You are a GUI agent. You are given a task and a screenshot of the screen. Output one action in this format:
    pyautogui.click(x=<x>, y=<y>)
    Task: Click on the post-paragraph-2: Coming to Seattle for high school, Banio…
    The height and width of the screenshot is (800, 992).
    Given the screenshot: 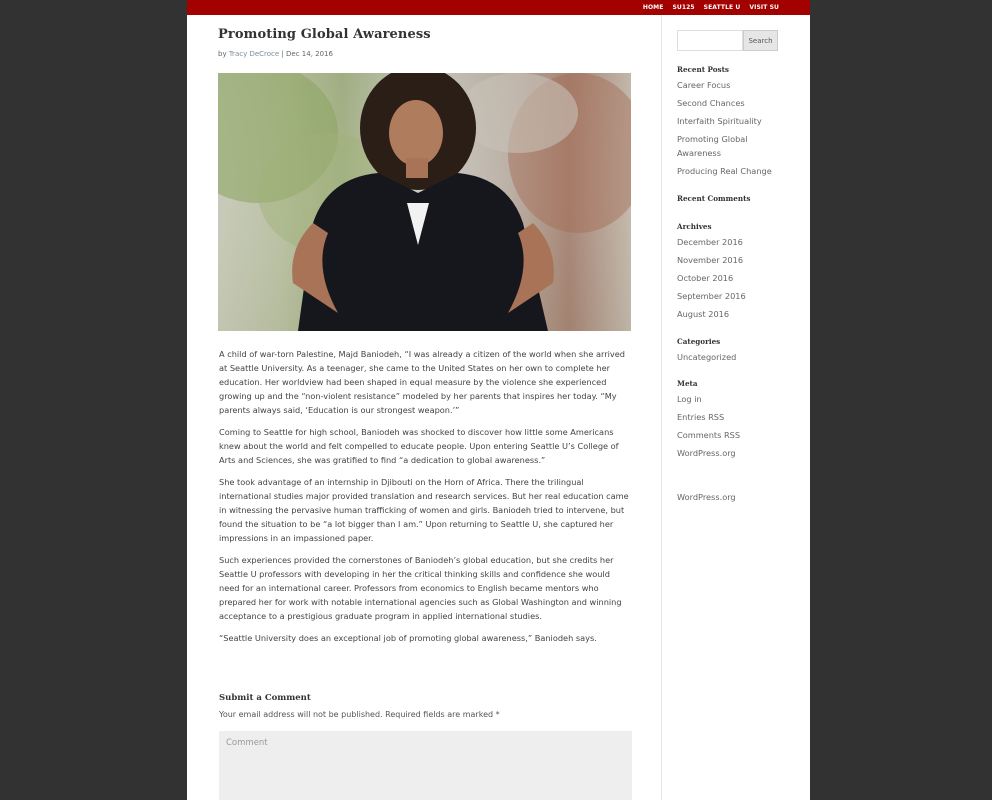 What is the action you would take?
    pyautogui.click(x=419, y=446)
    